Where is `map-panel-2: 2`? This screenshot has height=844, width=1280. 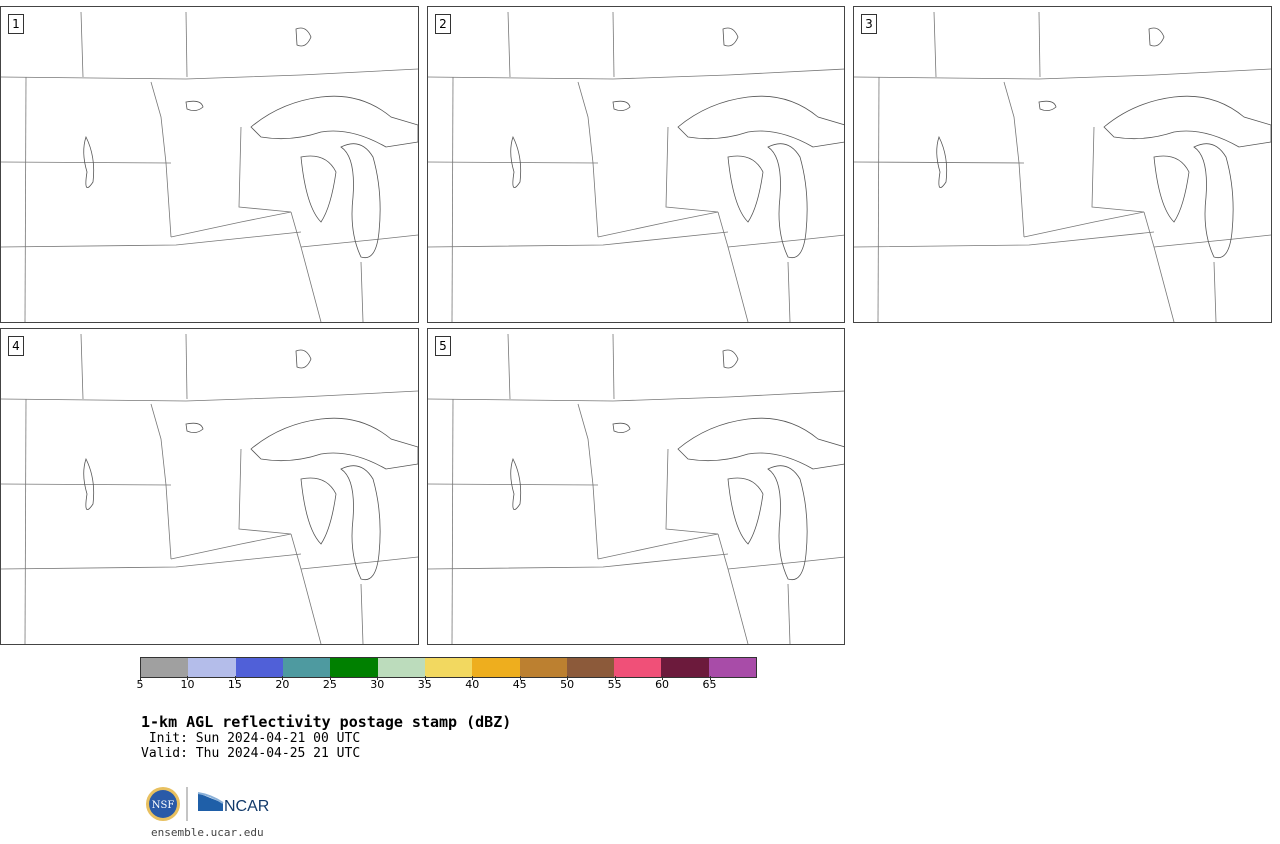 map-panel-2: 2 is located at coordinates (636, 164).